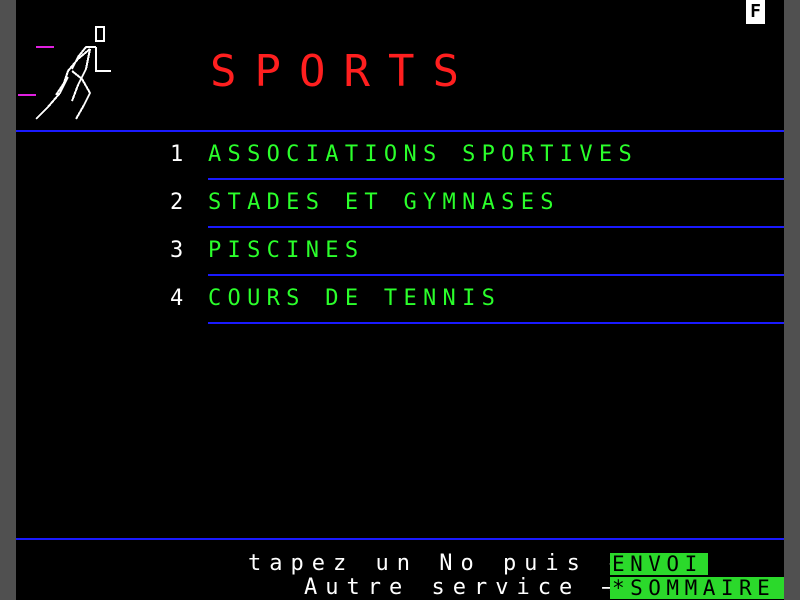 This screenshot has width=800, height=600. I want to click on footer-instruction-text: tapez un No puis →, so click(439, 563).